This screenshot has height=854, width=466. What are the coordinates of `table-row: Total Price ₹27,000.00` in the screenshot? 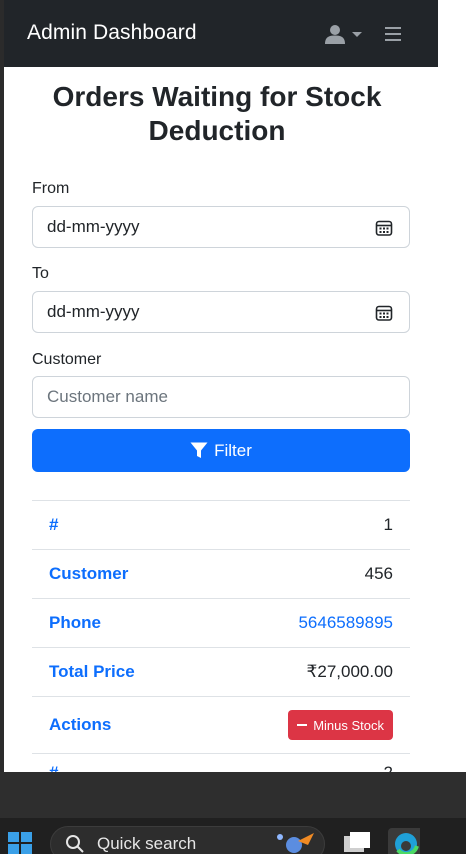 It's located at (221, 671).